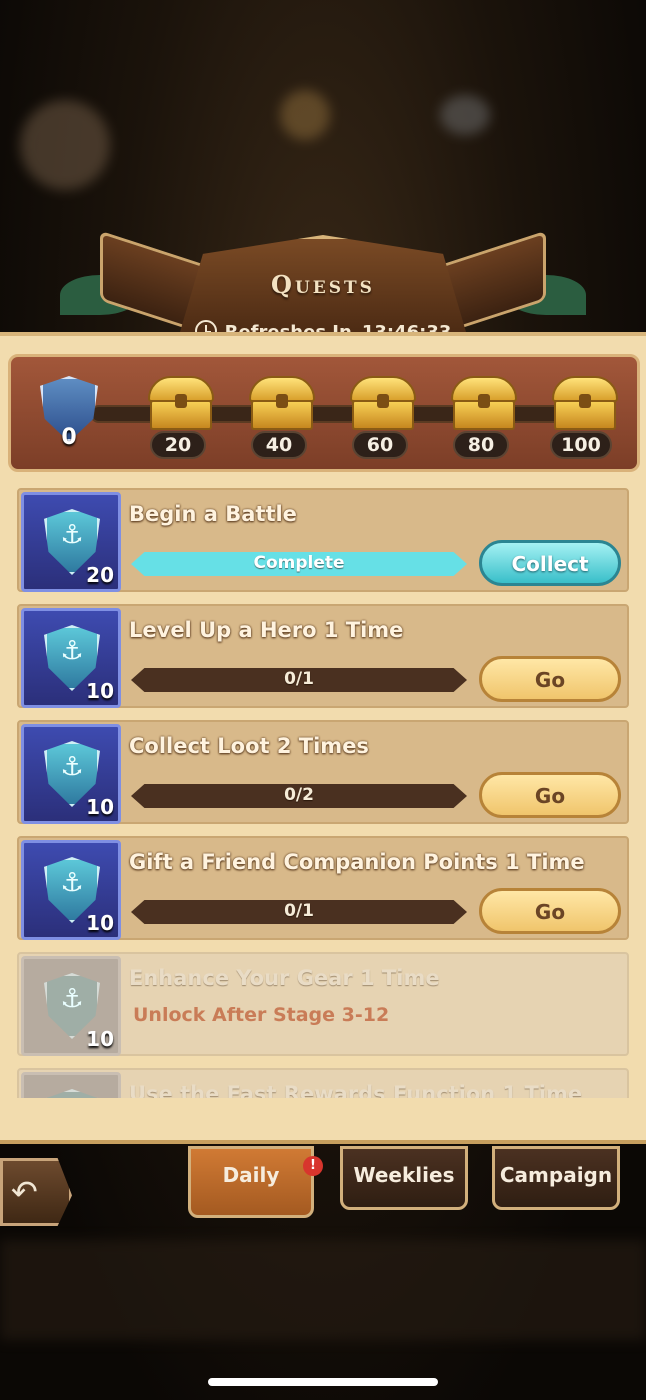  What do you see at coordinates (279, 445) in the screenshot?
I see `milestone-40: 40` at bounding box center [279, 445].